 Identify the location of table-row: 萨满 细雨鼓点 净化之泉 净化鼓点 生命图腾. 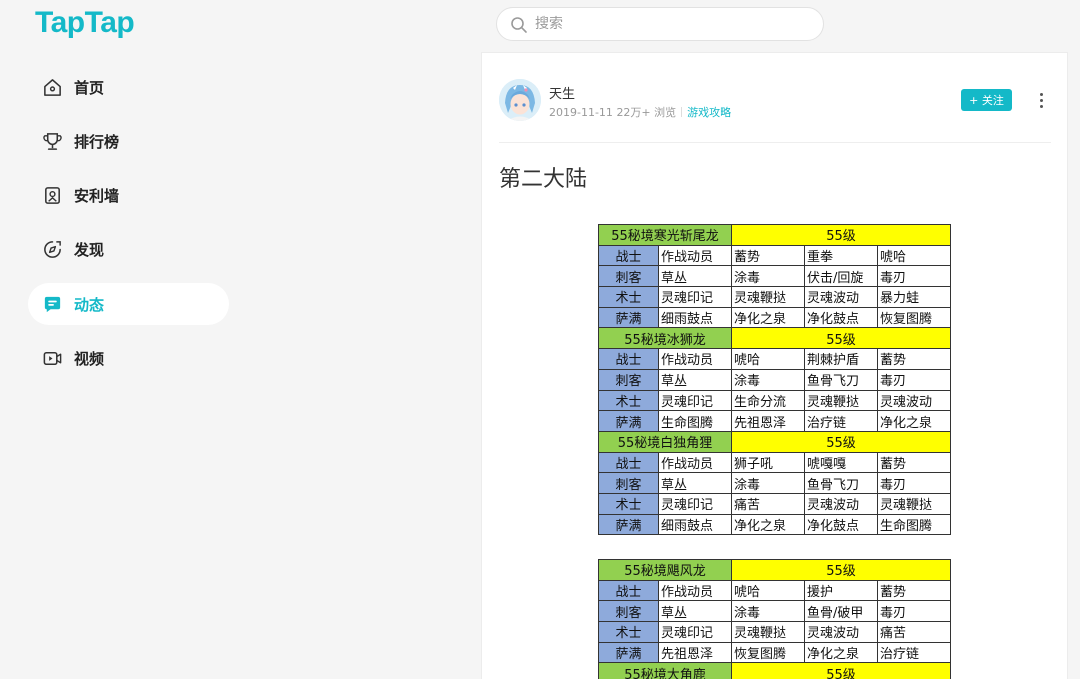
(774, 524).